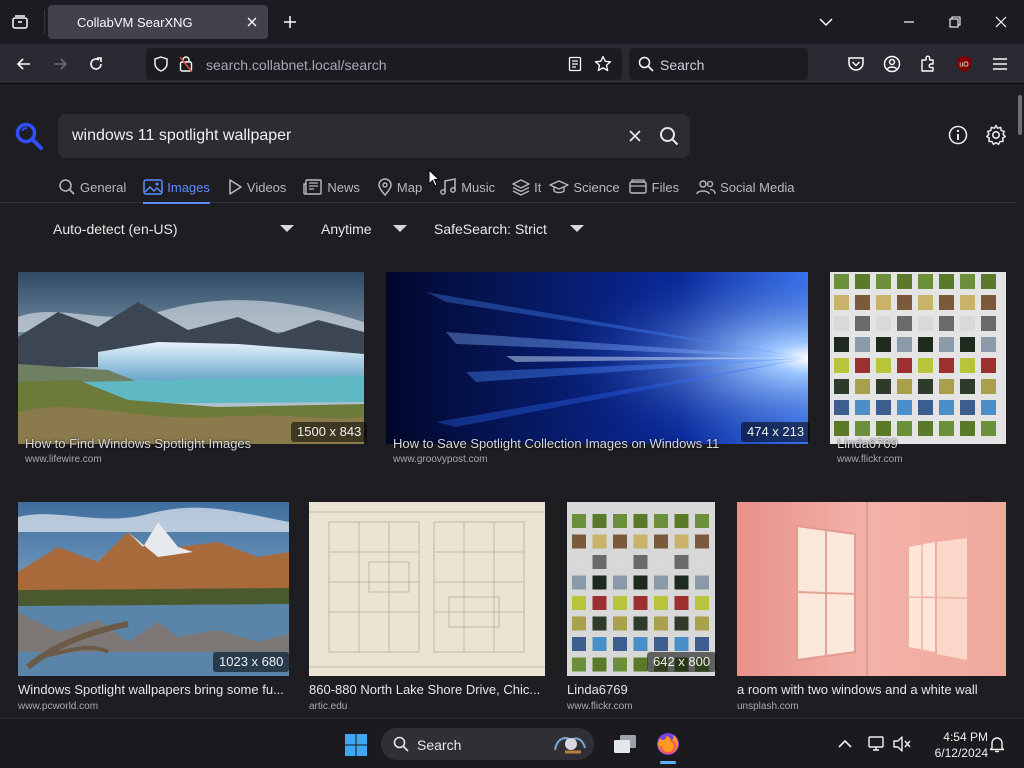 The height and width of the screenshot is (768, 1024). I want to click on volume-button, so click(902, 744).